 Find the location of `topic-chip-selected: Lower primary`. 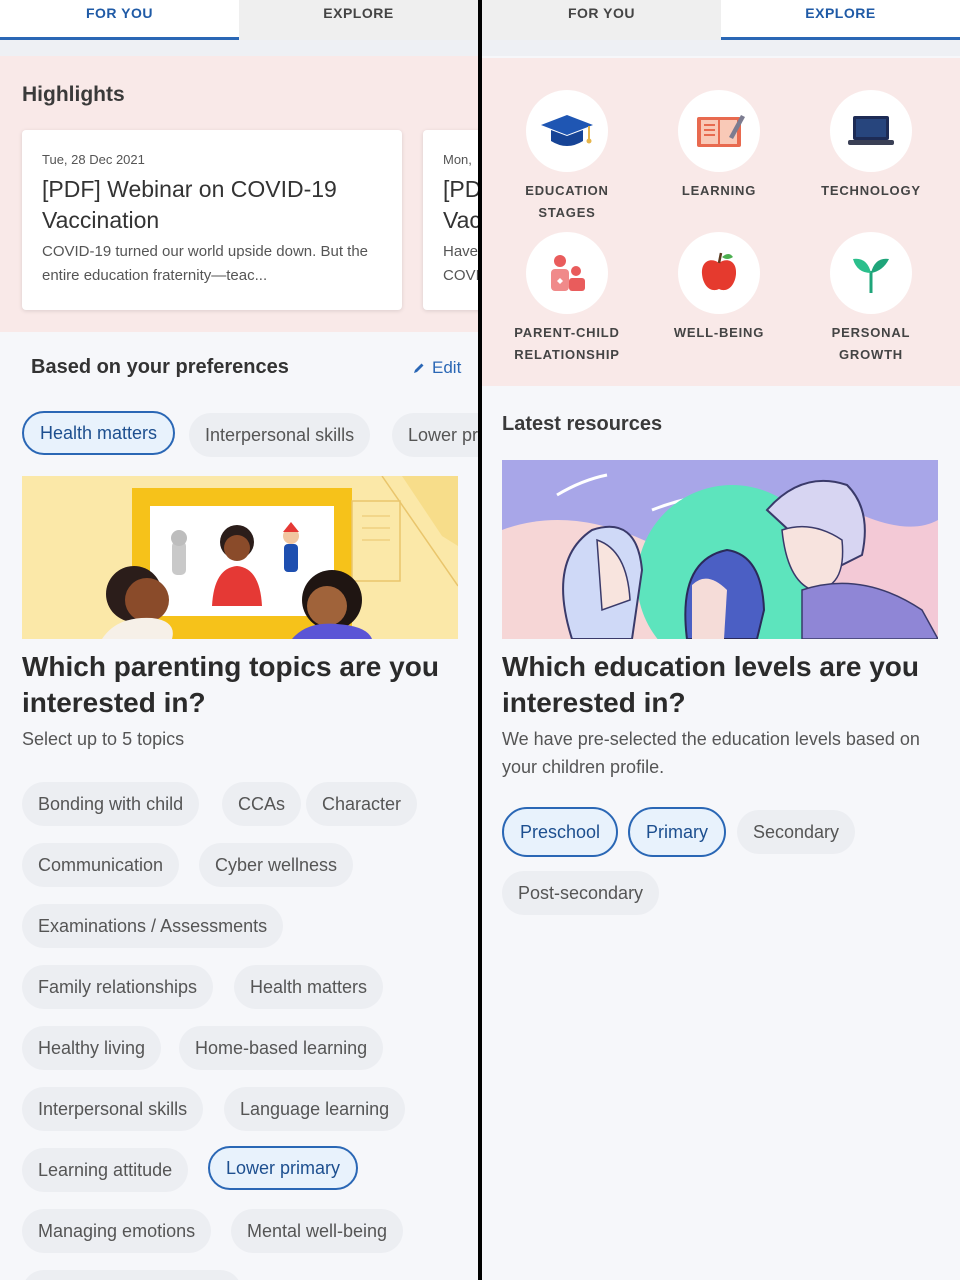

topic-chip-selected: Lower primary is located at coordinates (283, 1168).